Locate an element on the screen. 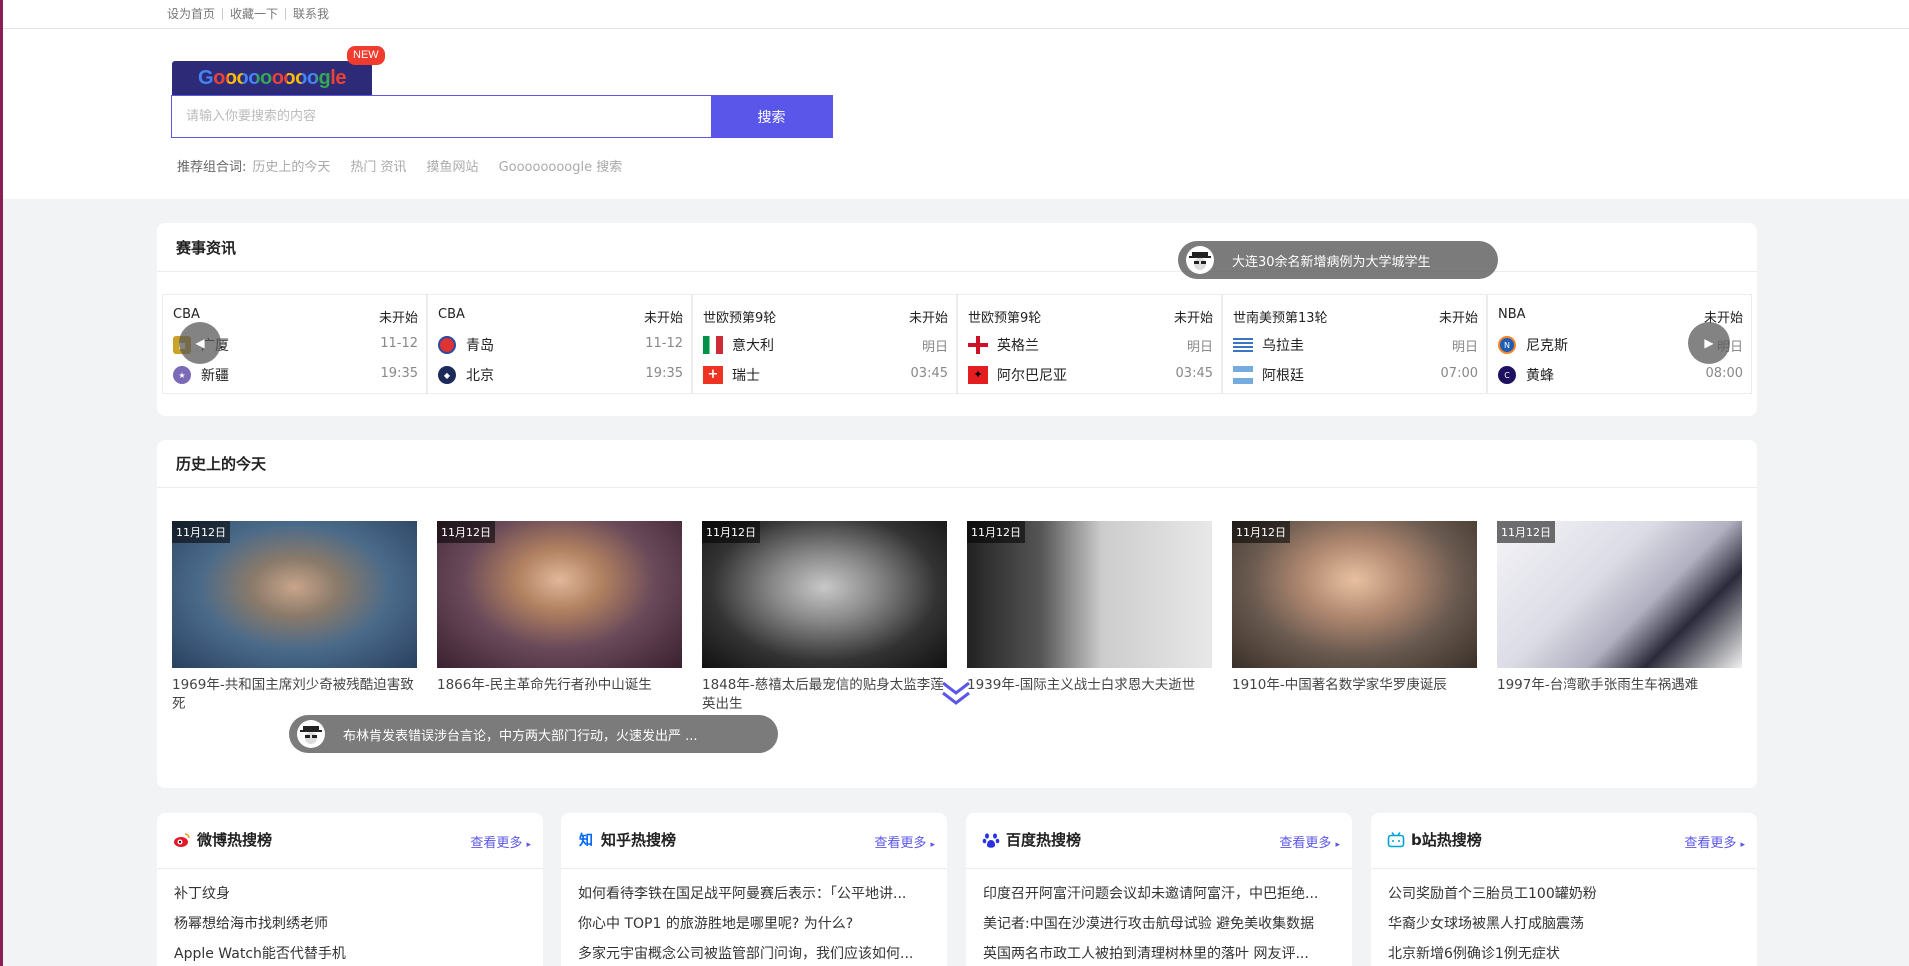  history-item: 11月12日 1910年-中国著名数学家华罗庚诞辰 is located at coordinates (1354, 617).